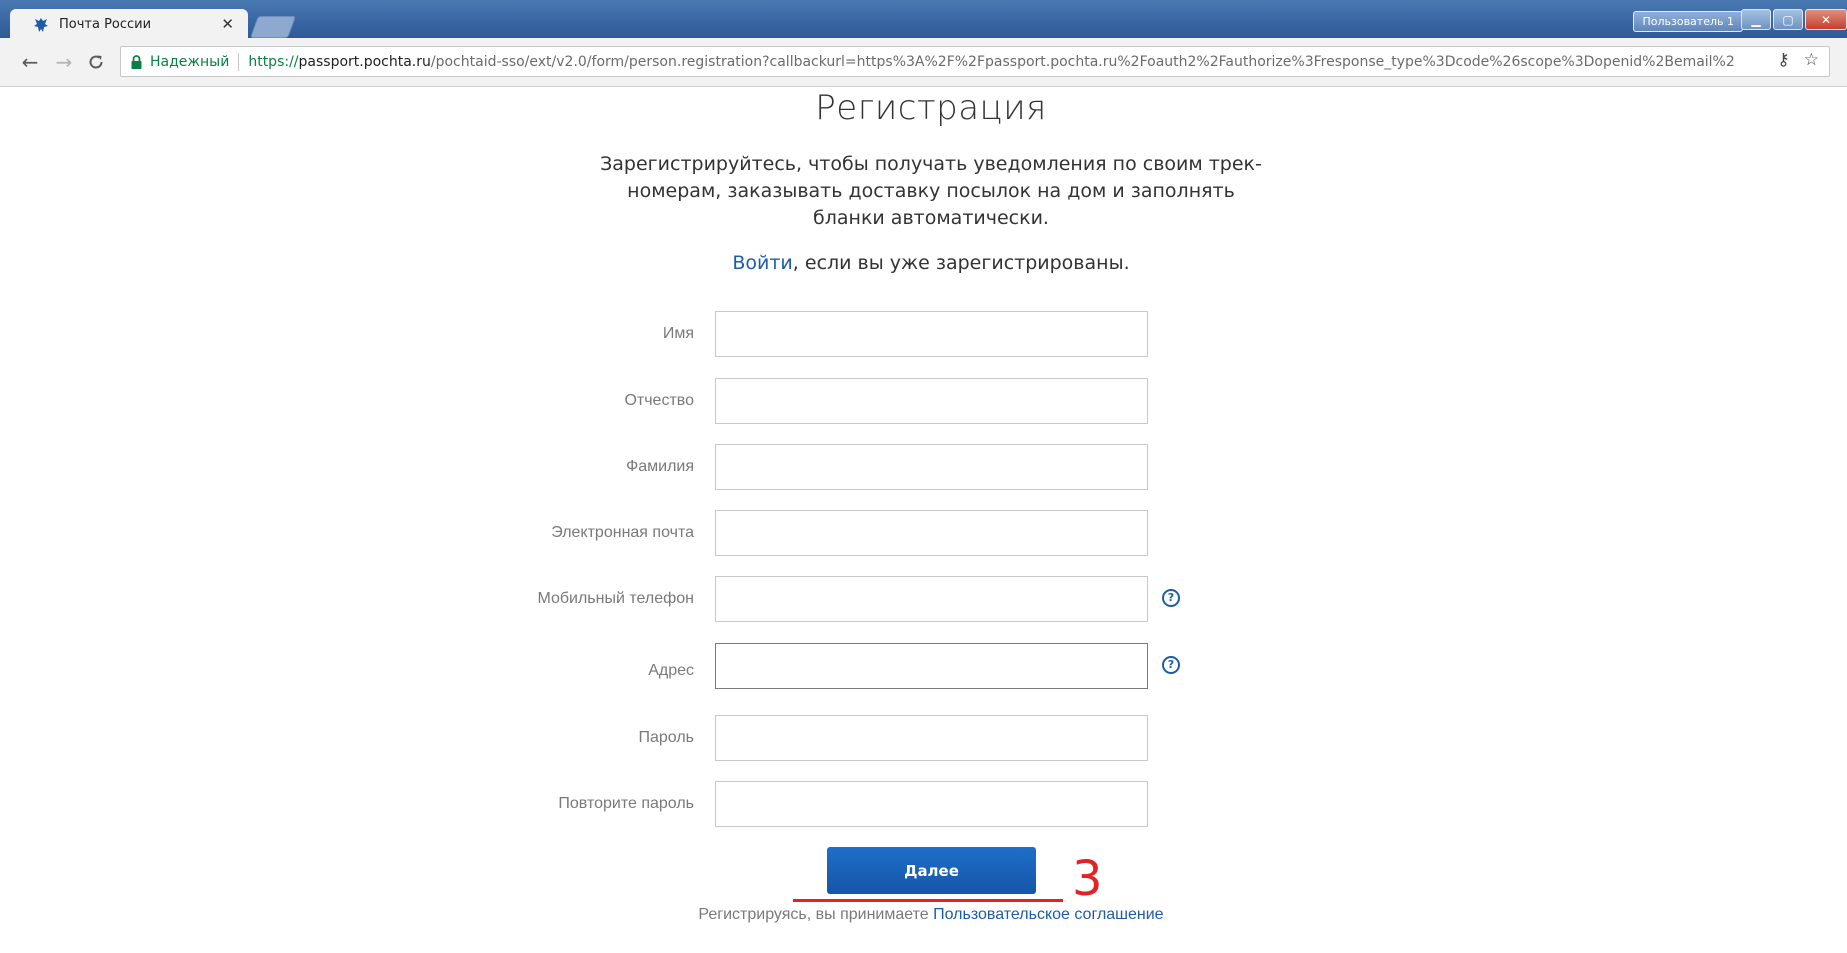 The image size is (1847, 953). What do you see at coordinates (1087, 879) in the screenshot?
I see `annotation-number: 3` at bounding box center [1087, 879].